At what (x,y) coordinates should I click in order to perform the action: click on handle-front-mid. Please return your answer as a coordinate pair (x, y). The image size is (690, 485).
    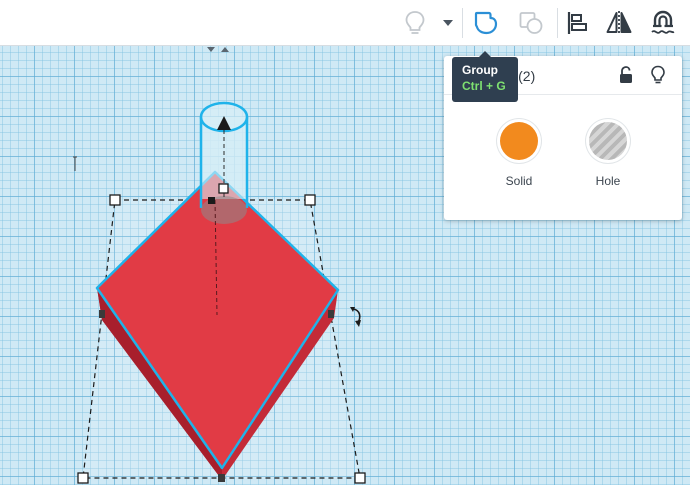
    Looking at the image, I should click on (221, 478).